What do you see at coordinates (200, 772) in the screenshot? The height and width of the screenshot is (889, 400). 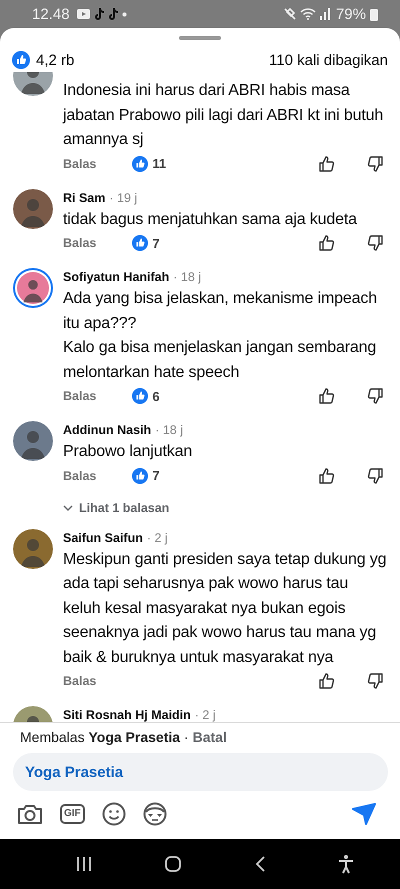 I see `comment-input: Yoga Prasetia` at bounding box center [200, 772].